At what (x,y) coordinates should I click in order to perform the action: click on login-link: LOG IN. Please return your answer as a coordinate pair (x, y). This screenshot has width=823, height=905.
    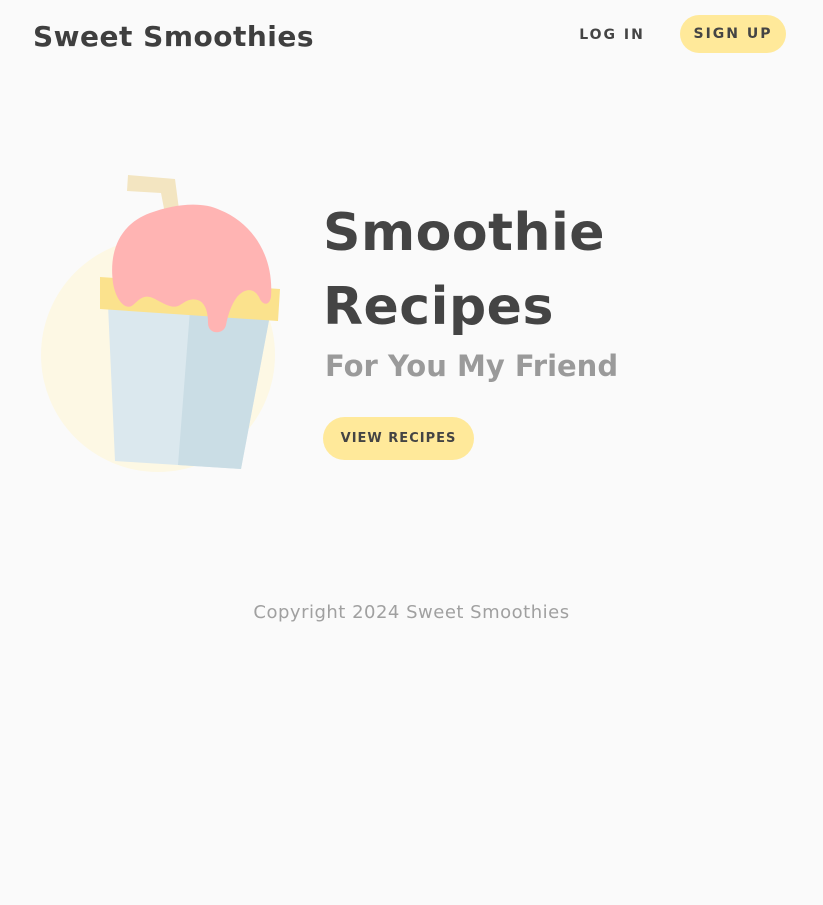
    Looking at the image, I should click on (612, 35).